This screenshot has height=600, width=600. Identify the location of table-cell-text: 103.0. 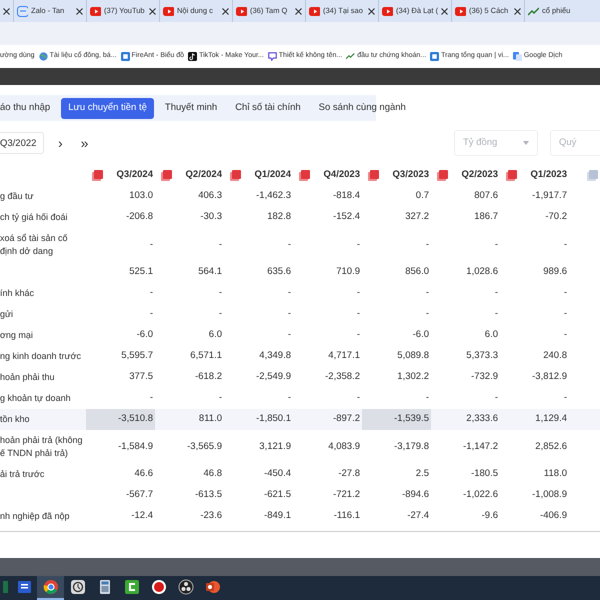
(141, 196).